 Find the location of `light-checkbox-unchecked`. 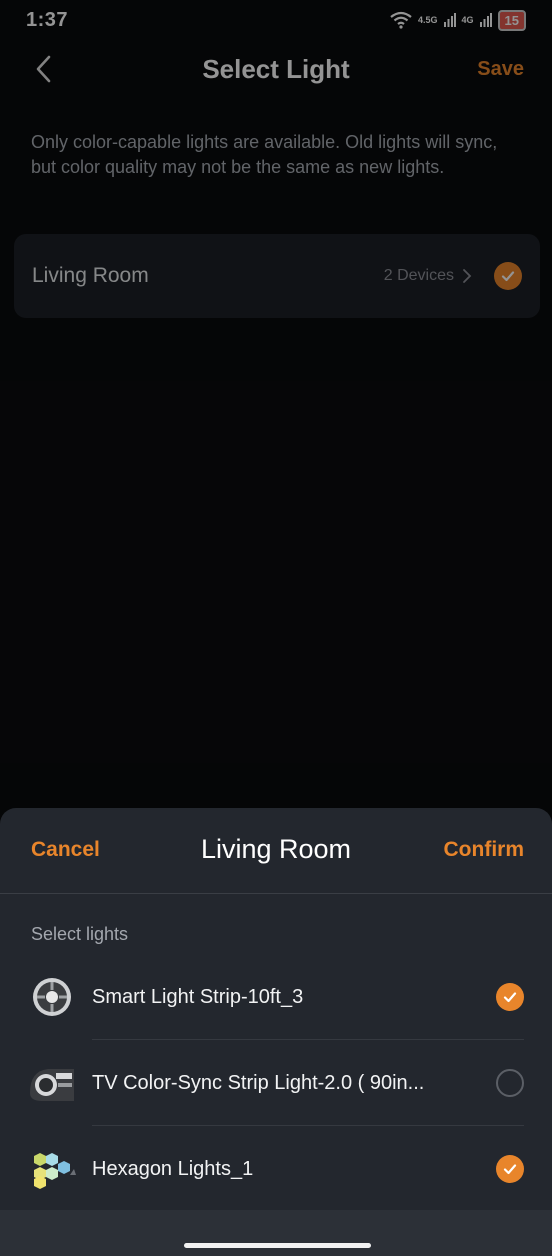

light-checkbox-unchecked is located at coordinates (510, 1083).